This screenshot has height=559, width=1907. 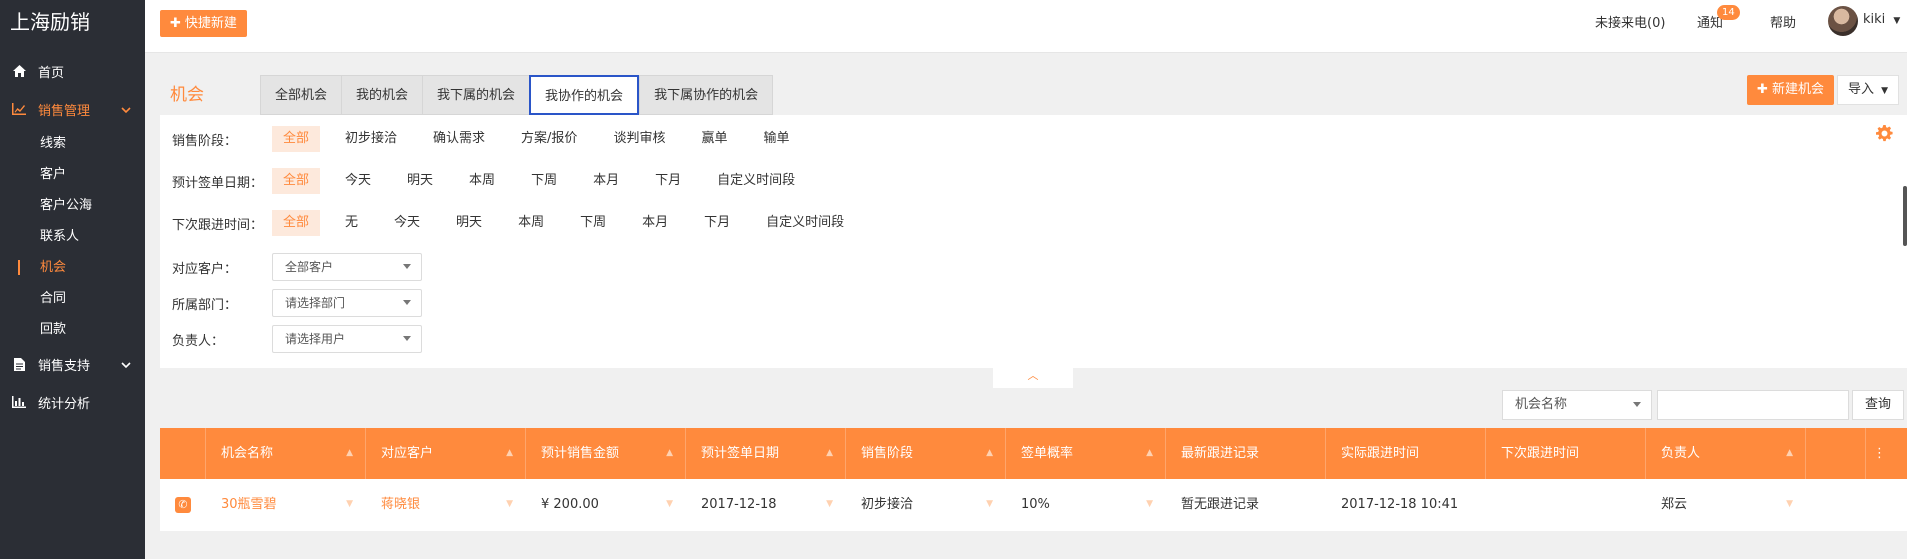 I want to click on column-header: 实际跟进时间, so click(x=1406, y=453).